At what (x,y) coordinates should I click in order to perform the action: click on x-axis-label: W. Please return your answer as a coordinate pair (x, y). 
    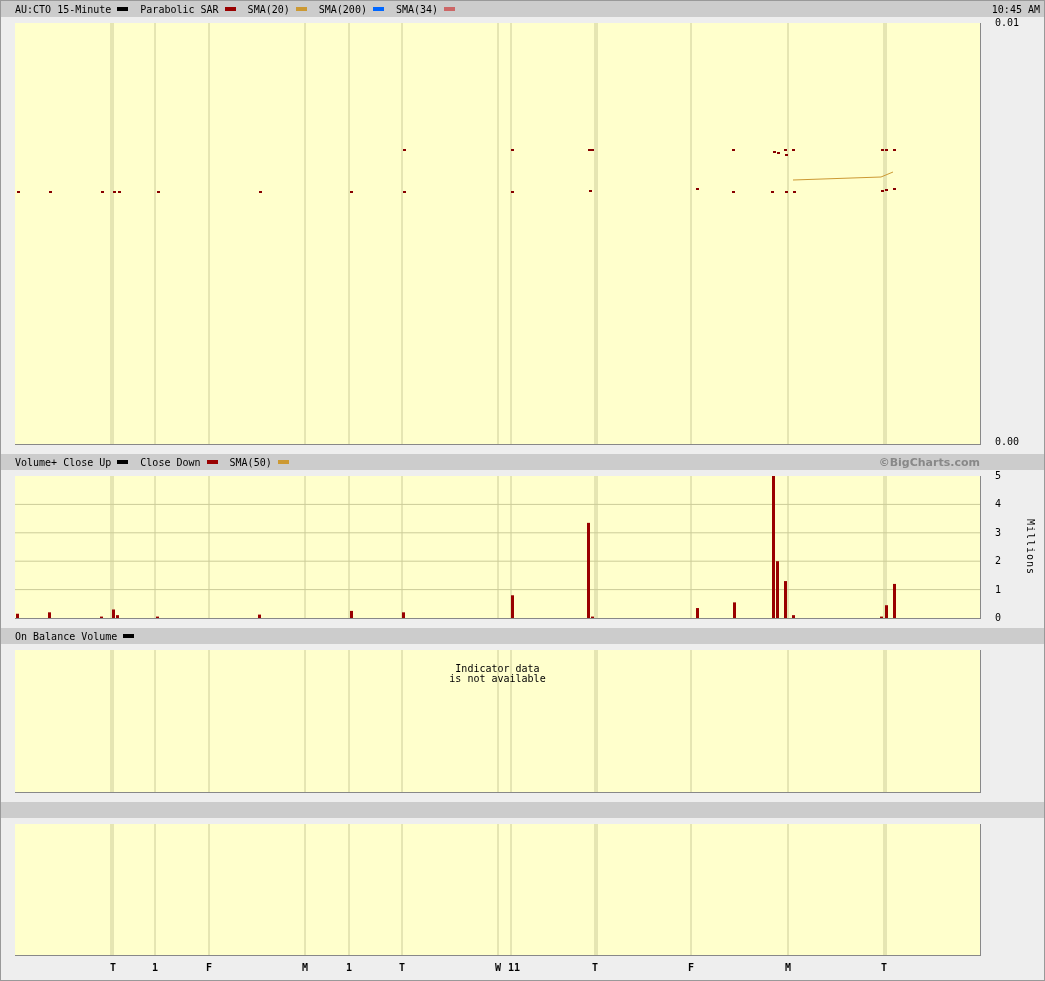
    Looking at the image, I should click on (498, 967).